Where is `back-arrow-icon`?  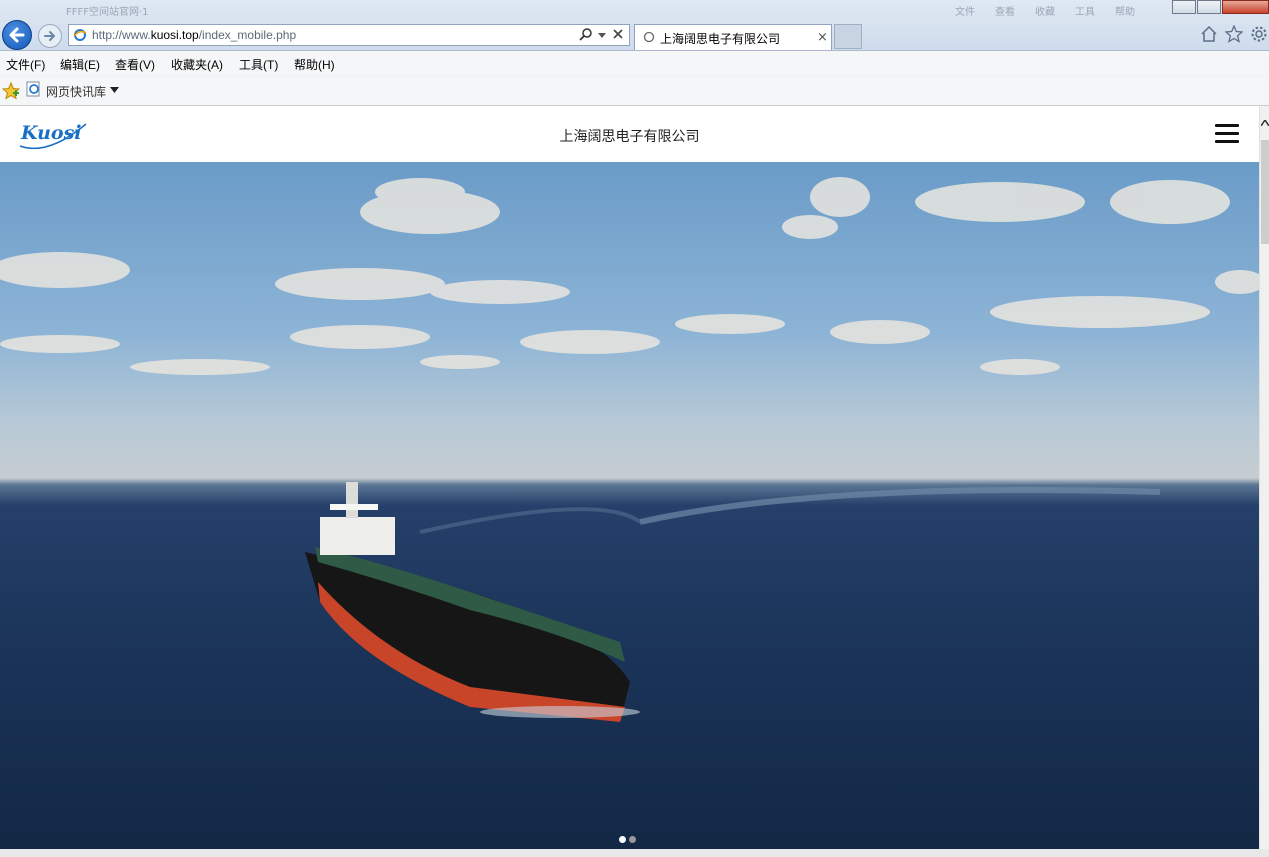
back-arrow-icon is located at coordinates (17, 35).